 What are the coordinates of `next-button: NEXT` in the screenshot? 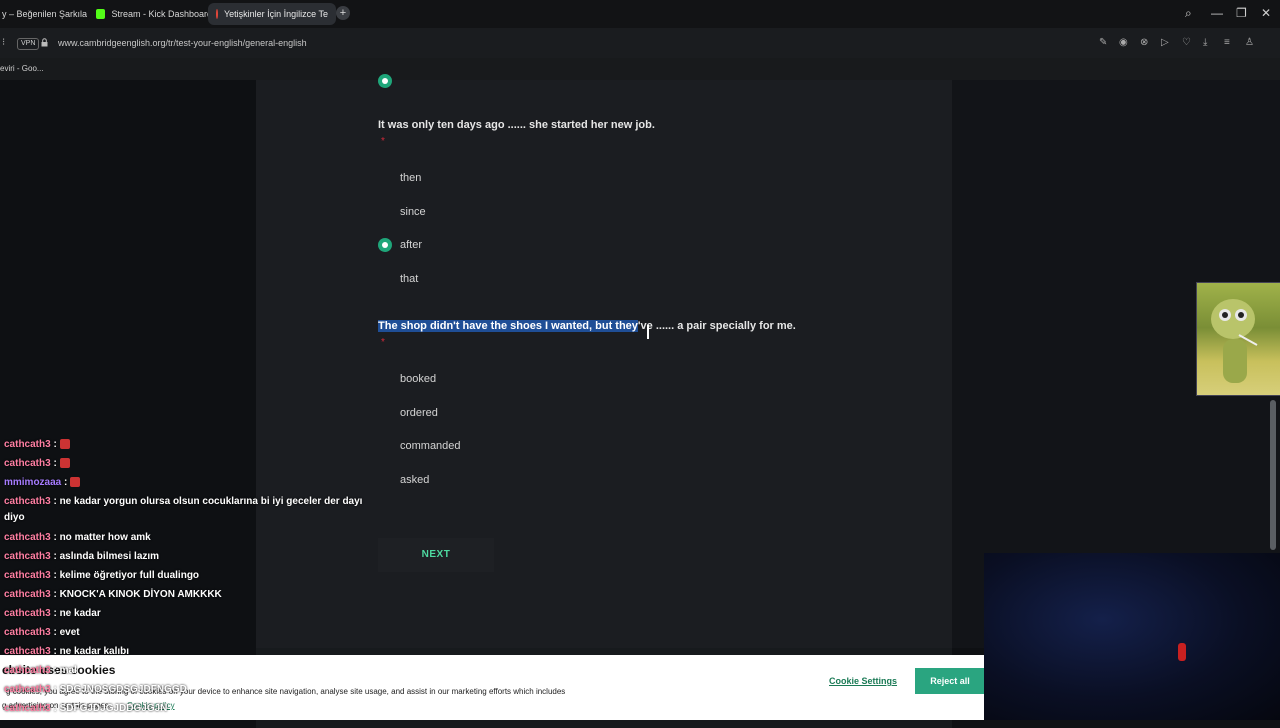 It's located at (436, 555).